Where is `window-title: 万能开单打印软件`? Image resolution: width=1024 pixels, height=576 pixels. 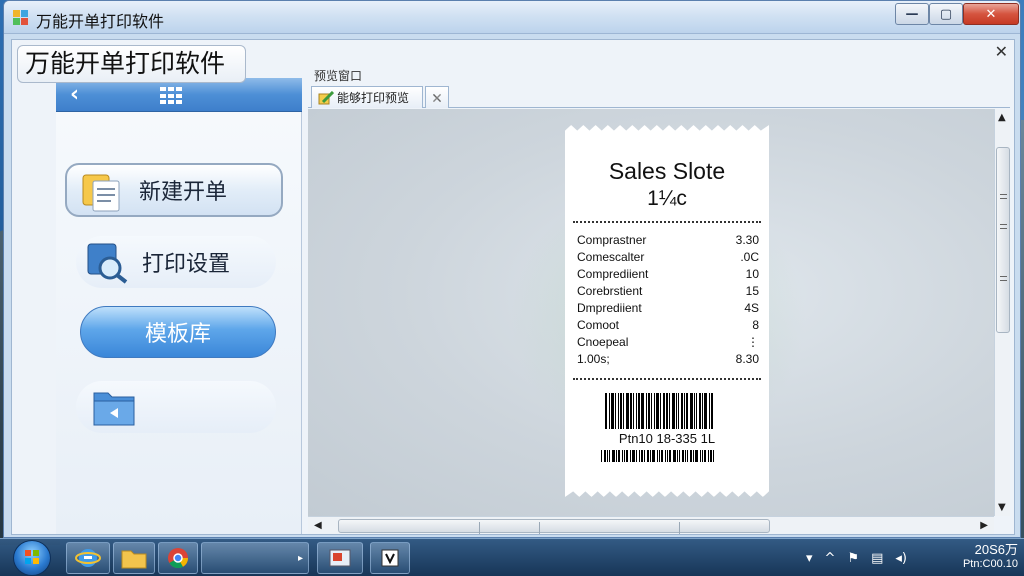 window-title: 万能开单打印软件 is located at coordinates (100, 21).